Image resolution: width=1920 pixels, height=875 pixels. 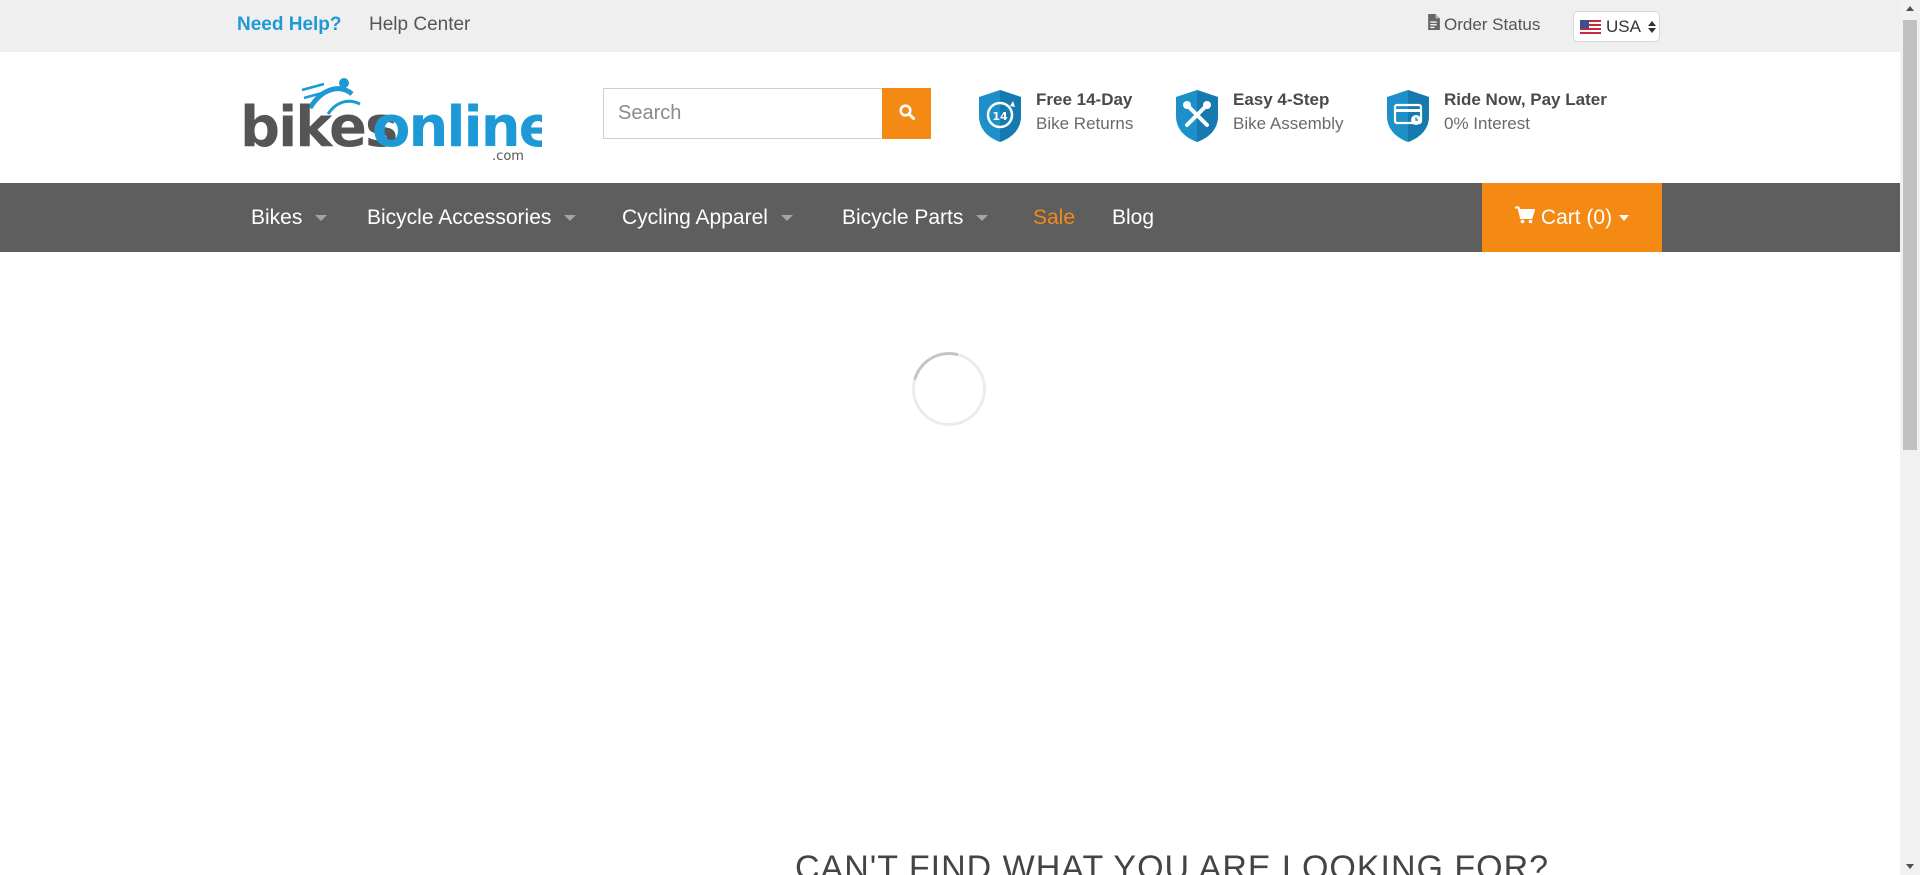 What do you see at coordinates (419, 25) in the screenshot?
I see `help-center-link: Help Center` at bounding box center [419, 25].